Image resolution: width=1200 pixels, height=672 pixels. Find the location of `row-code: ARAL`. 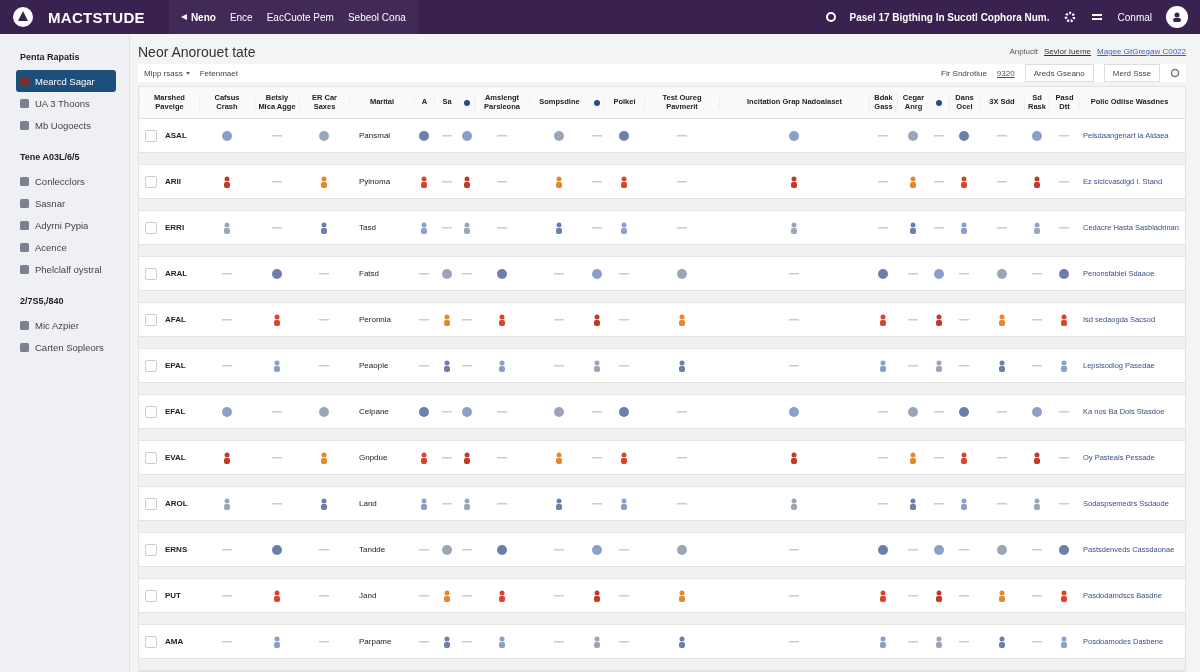

row-code: ARAL is located at coordinates (176, 273).